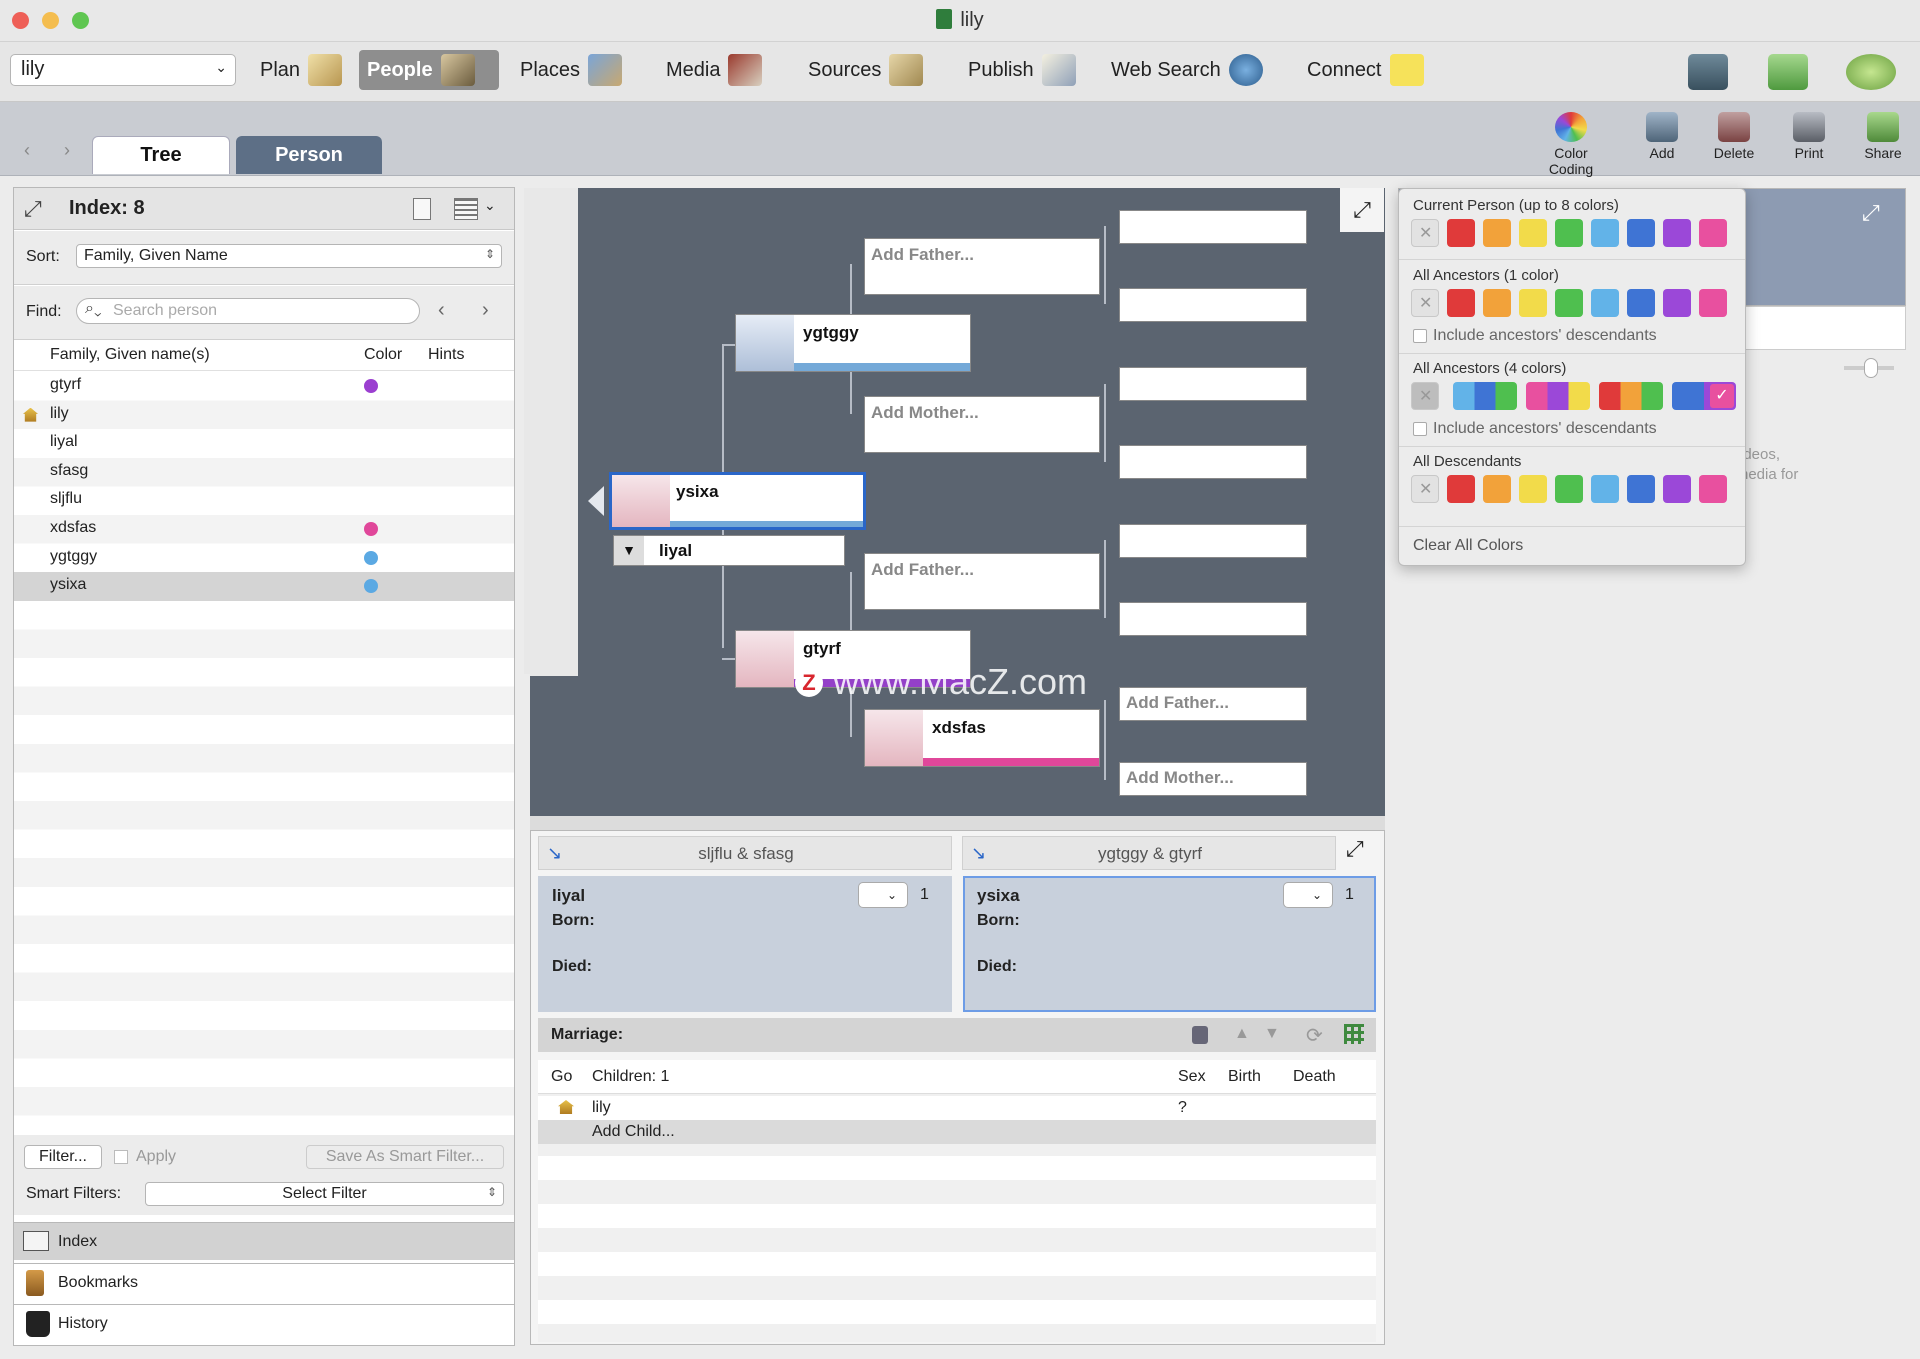 This screenshot has width=1920, height=1359. What do you see at coordinates (1242, 1034) in the screenshot?
I see `move-up-icon: ▲` at bounding box center [1242, 1034].